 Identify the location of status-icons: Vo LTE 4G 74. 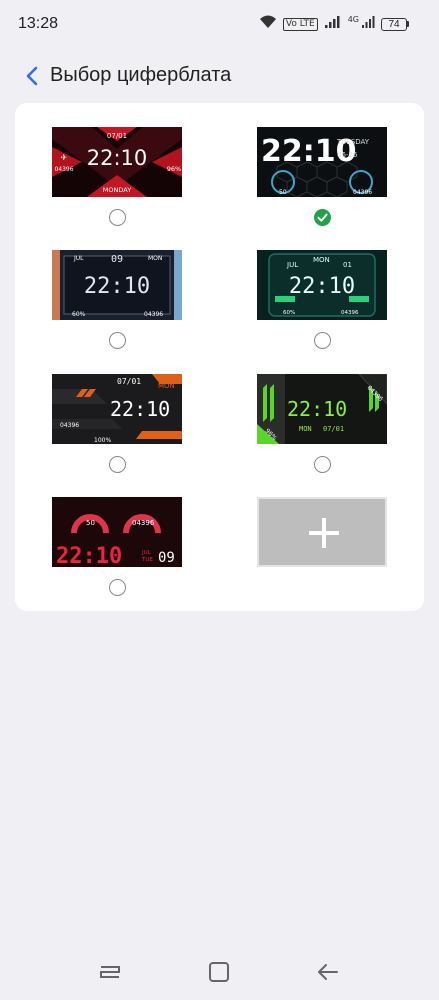
(334, 24).